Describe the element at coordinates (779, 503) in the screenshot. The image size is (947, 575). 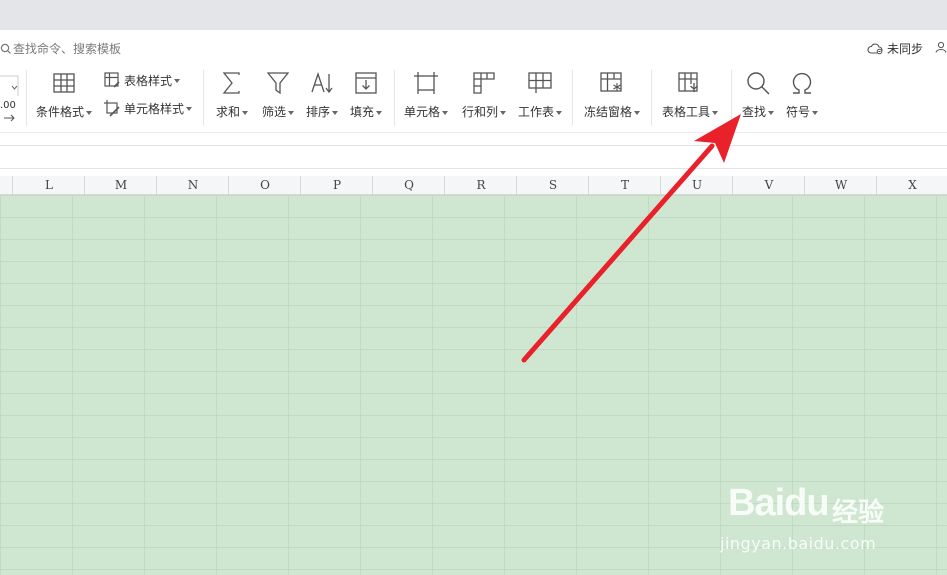
I see `watermark-brand: Baidu` at that location.